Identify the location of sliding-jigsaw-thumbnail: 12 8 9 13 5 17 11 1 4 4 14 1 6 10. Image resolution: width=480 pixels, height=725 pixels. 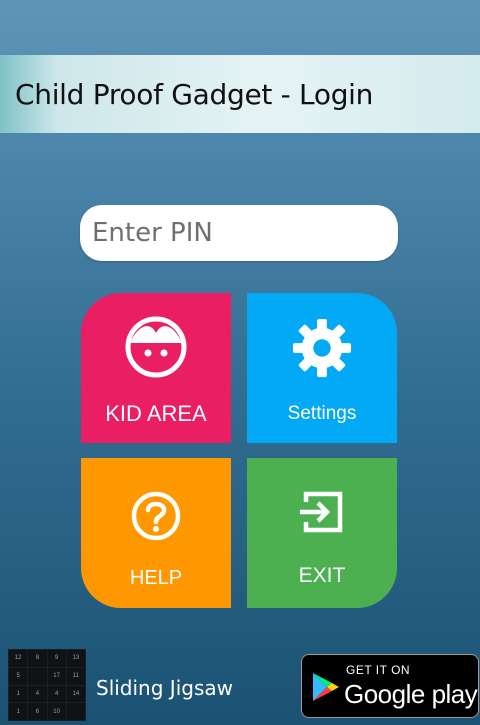
(47, 685).